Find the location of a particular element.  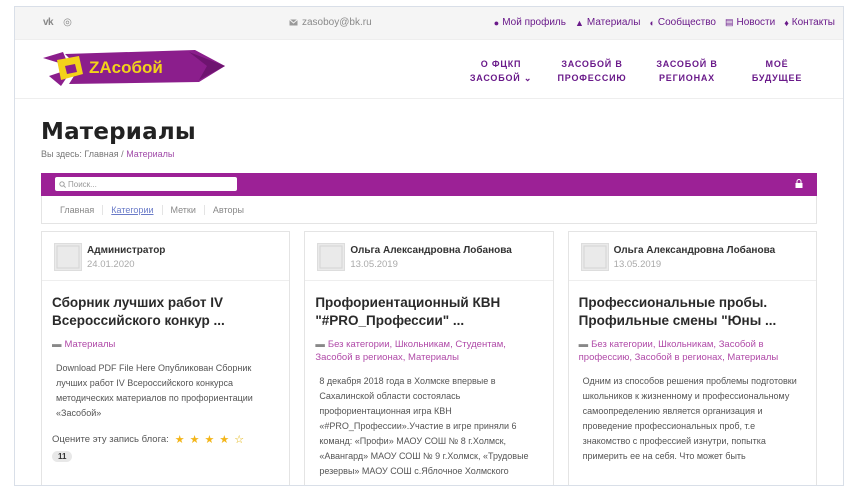

top-nav-profile: ● Мой профиль is located at coordinates (530, 22).